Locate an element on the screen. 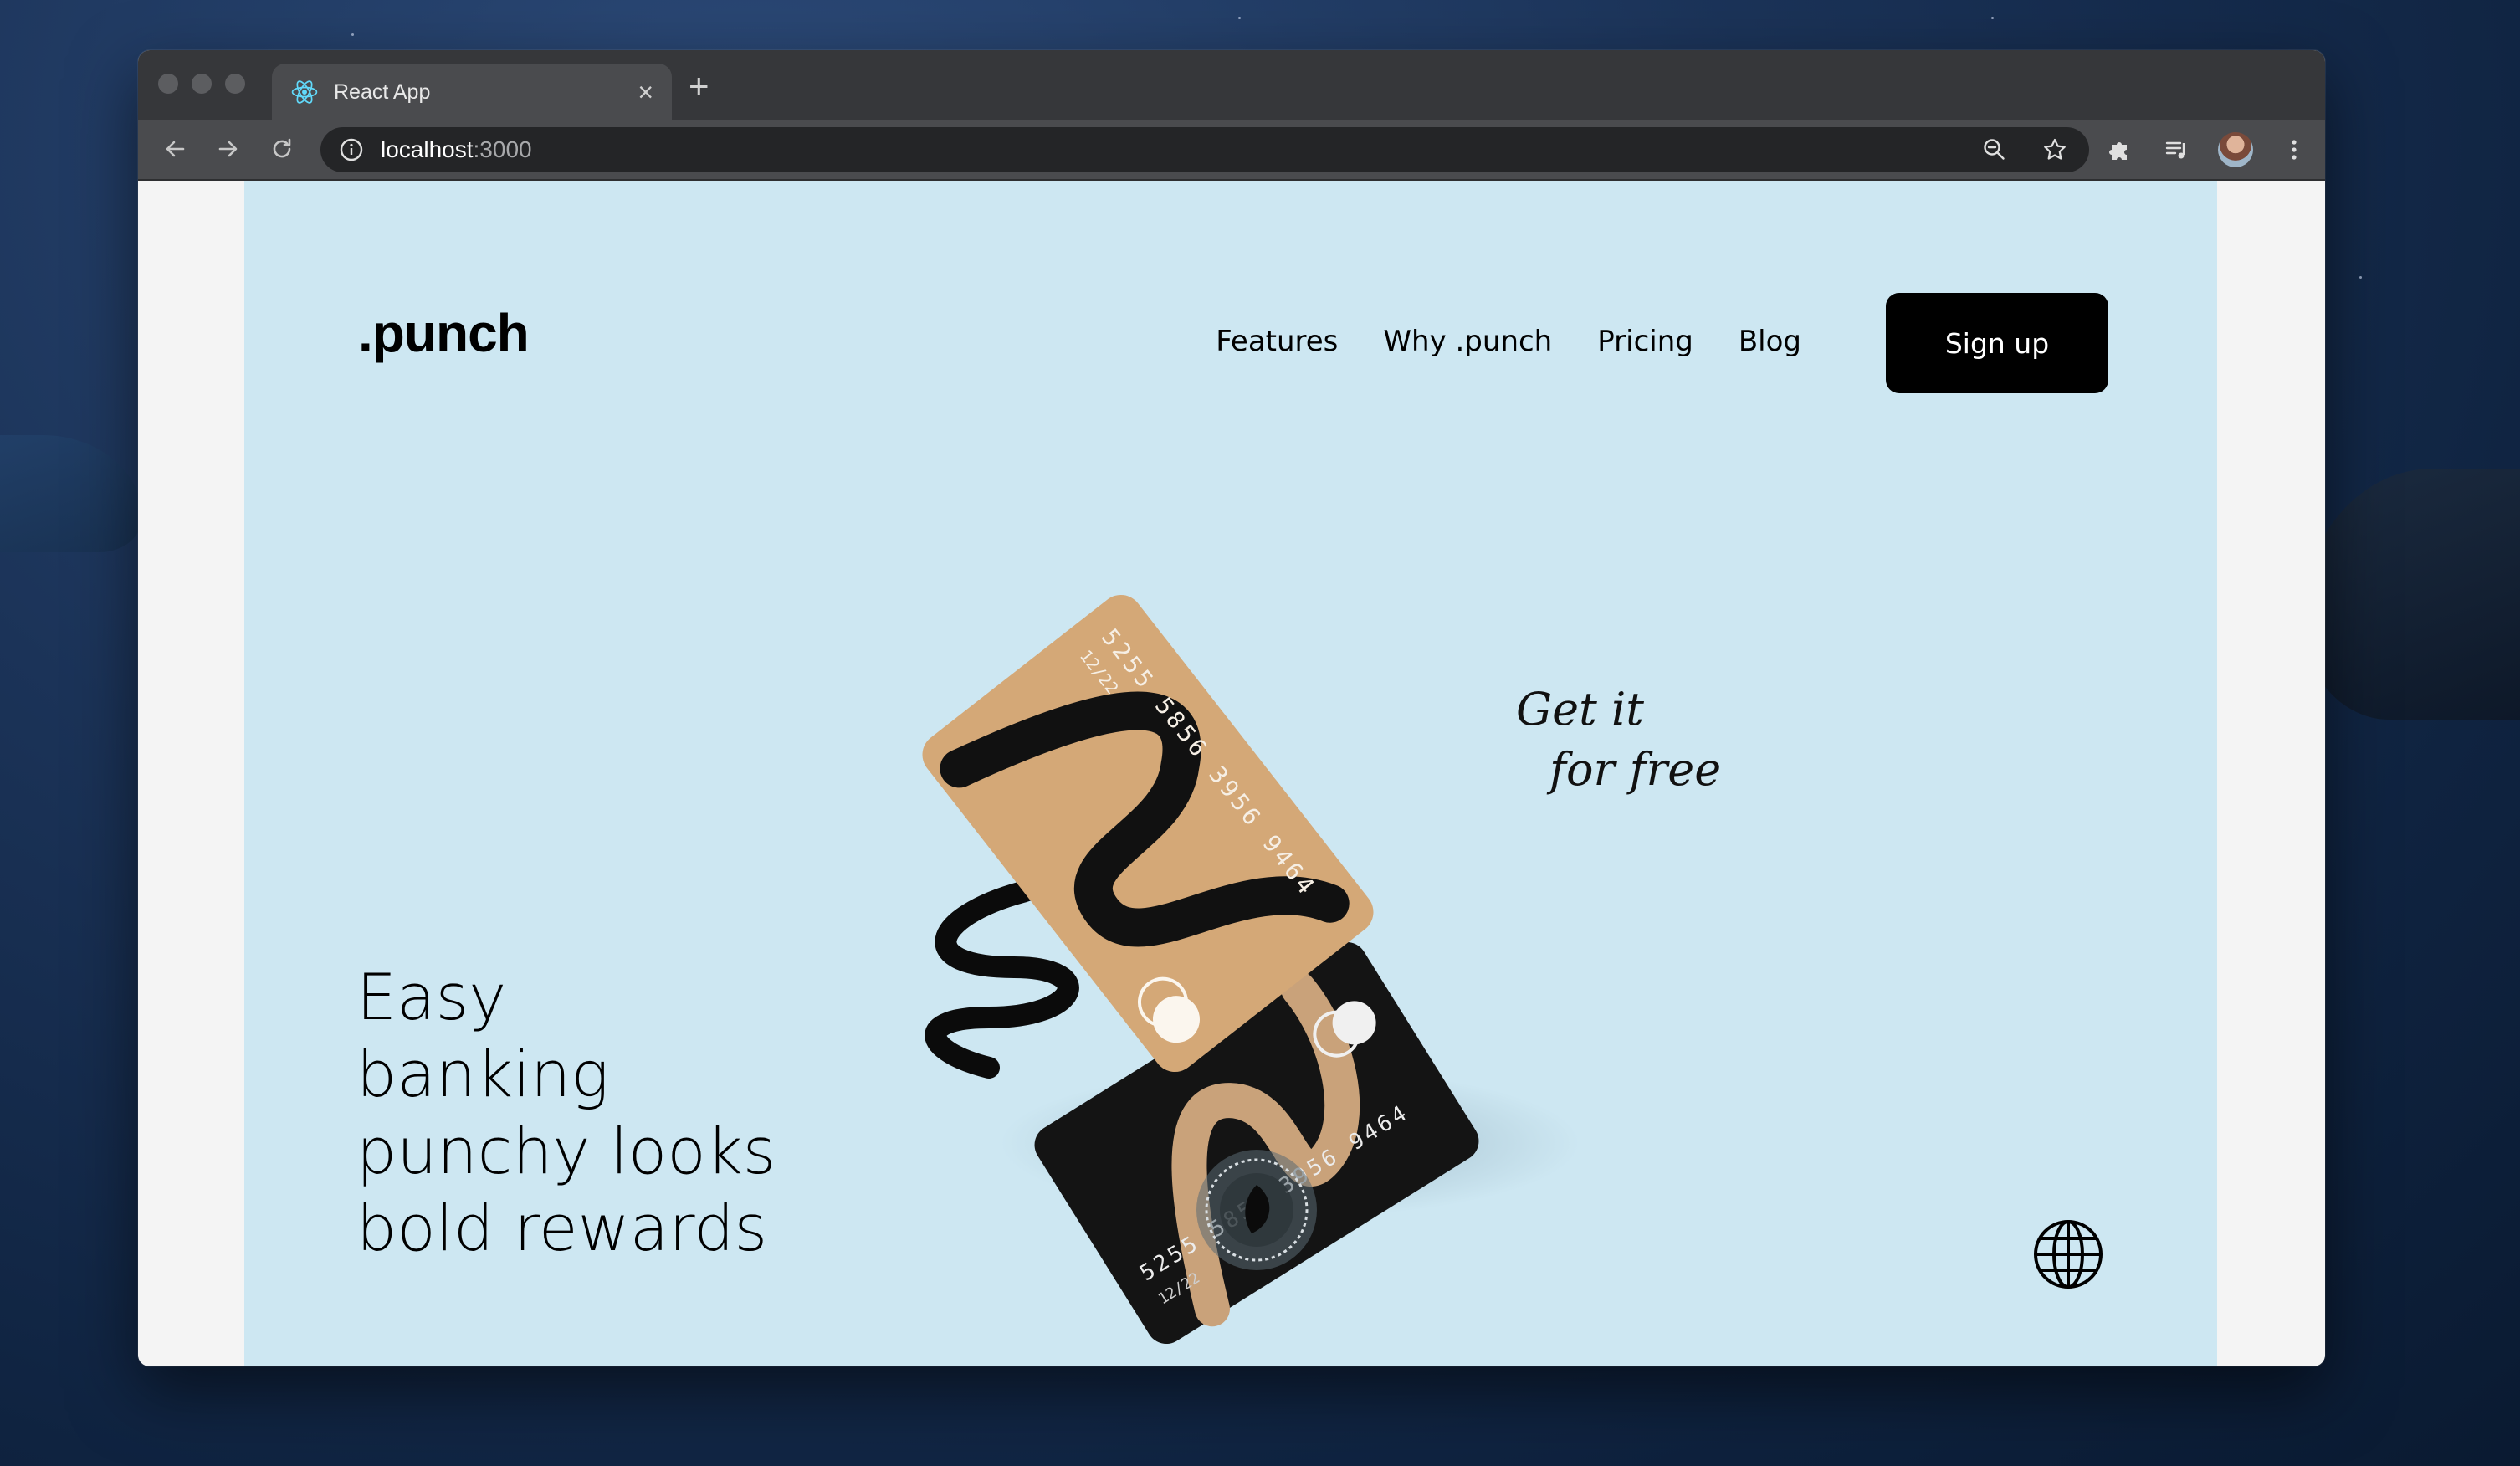 Image resolution: width=2520 pixels, height=1466 pixels. zoom-button is located at coordinates (1995, 150).